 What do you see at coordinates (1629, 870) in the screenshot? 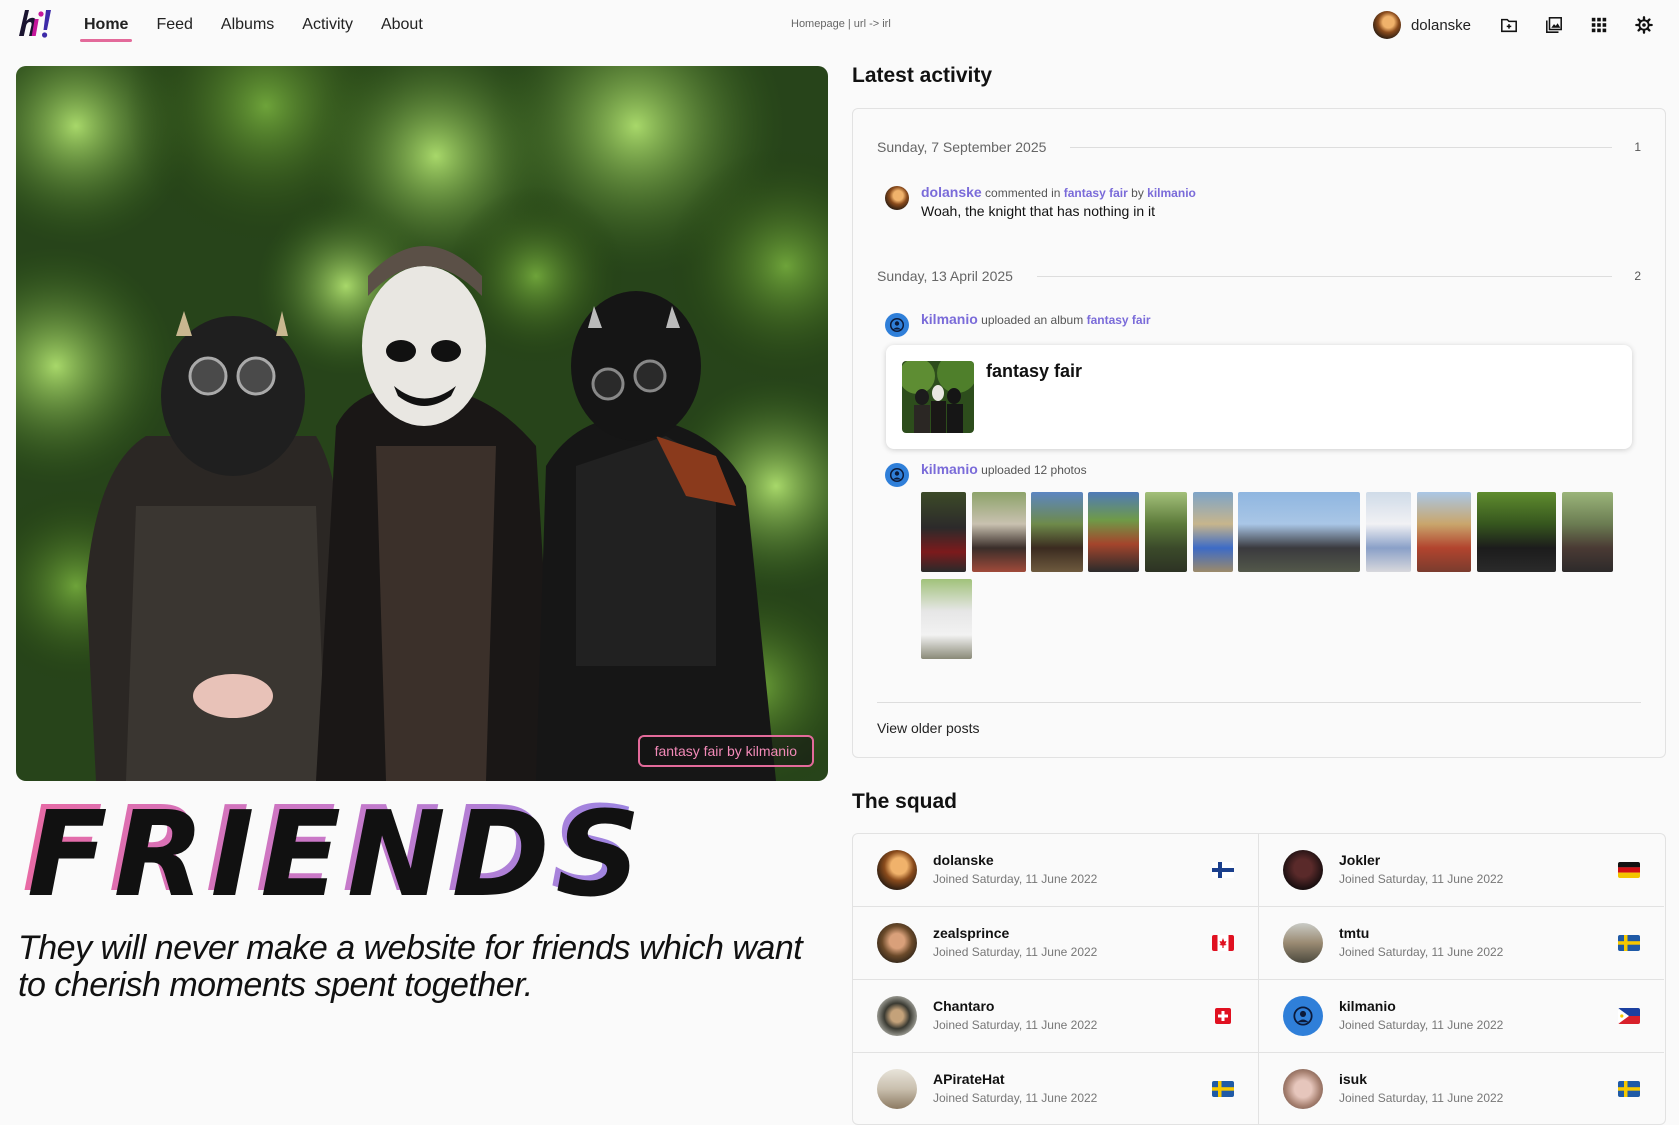
I see `germany-flag-icon` at bounding box center [1629, 870].